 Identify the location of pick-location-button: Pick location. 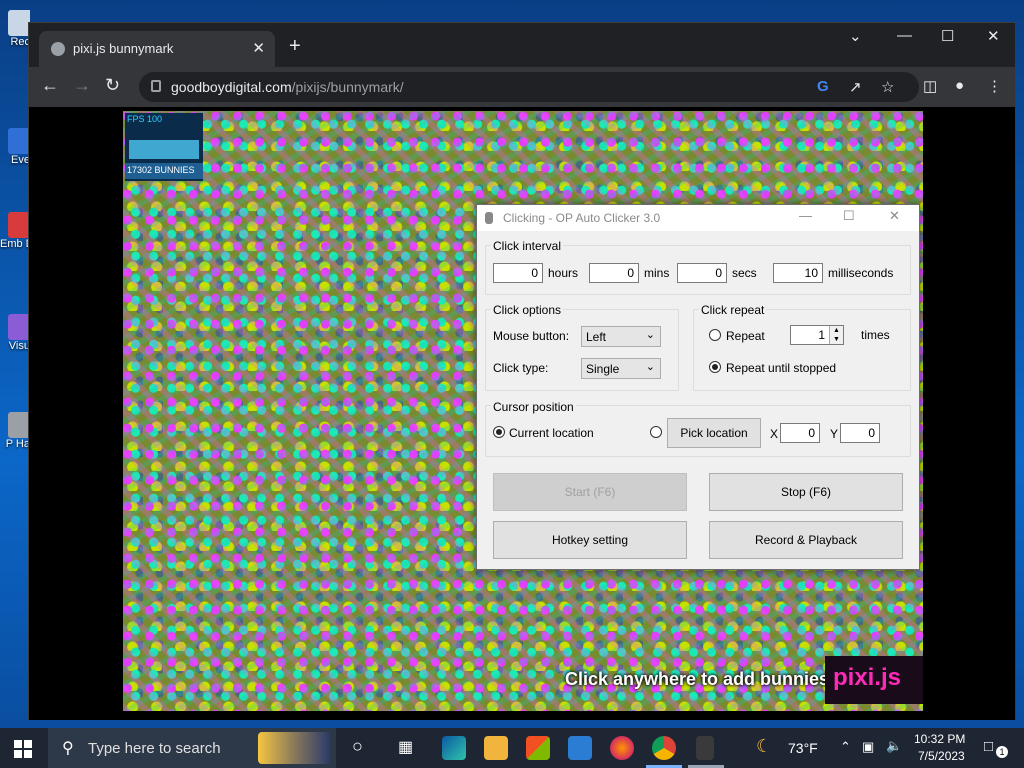
(714, 433).